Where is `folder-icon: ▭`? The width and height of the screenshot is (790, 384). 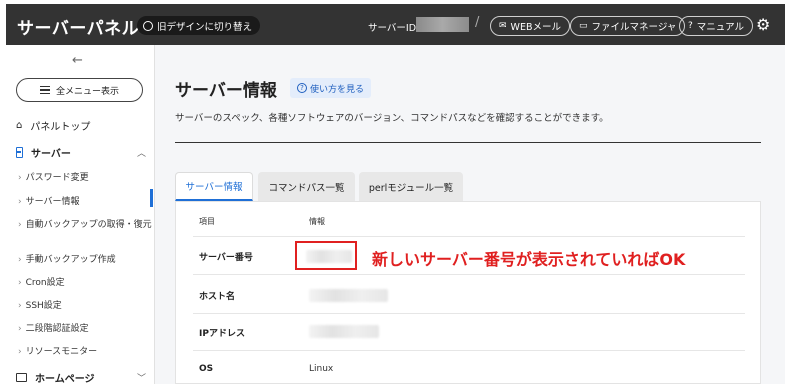 folder-icon: ▭ is located at coordinates (583, 26).